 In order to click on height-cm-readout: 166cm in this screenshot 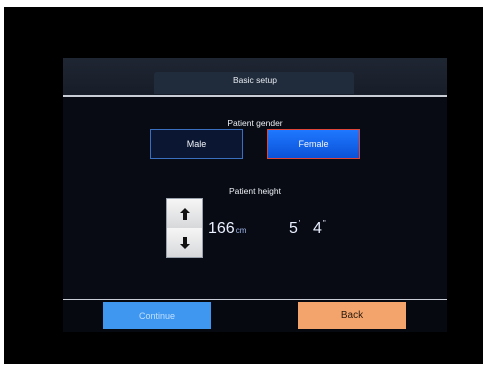, I will do `click(227, 229)`.